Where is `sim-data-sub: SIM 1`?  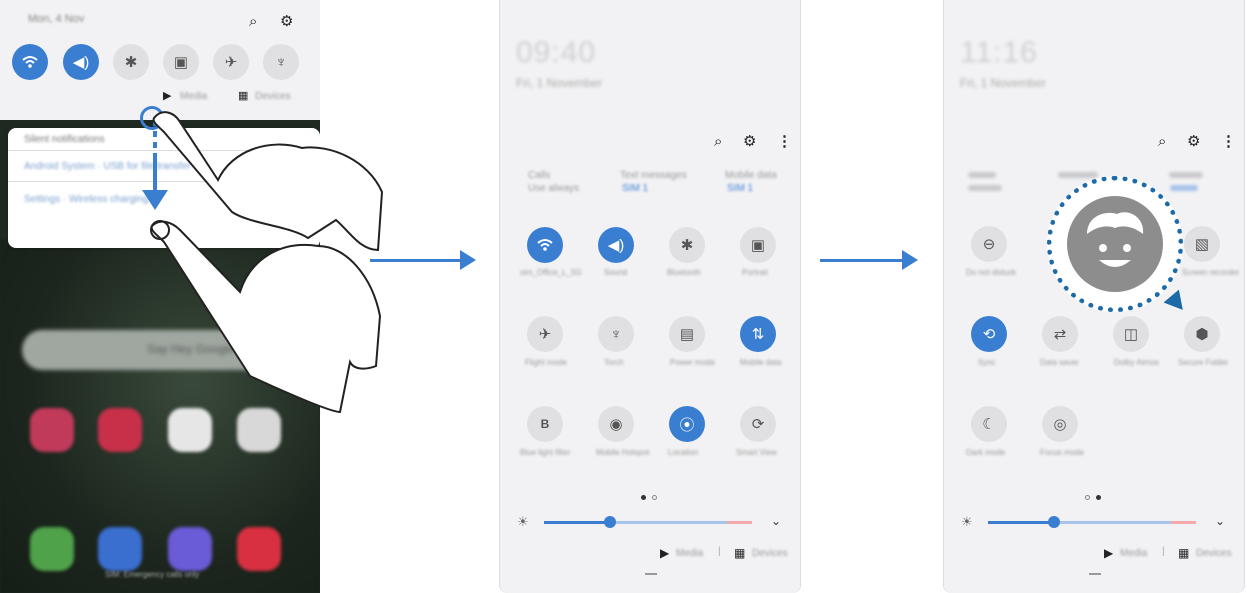
sim-data-sub: SIM 1 is located at coordinates (740, 188).